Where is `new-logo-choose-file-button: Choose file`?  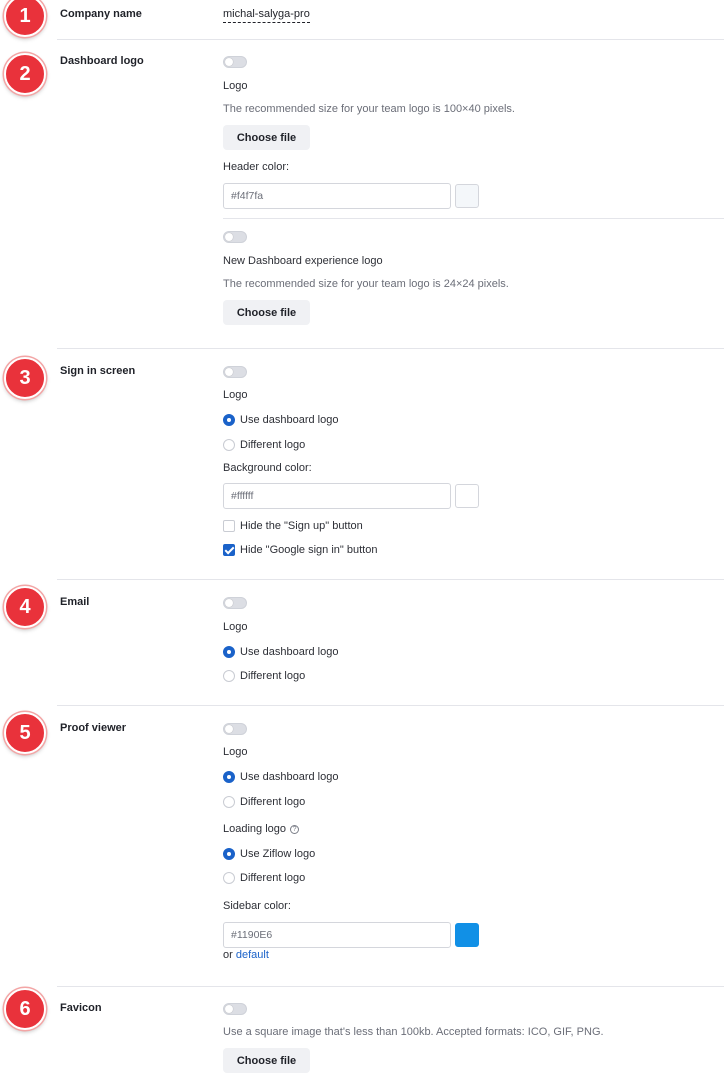
new-logo-choose-file-button: Choose file is located at coordinates (266, 312).